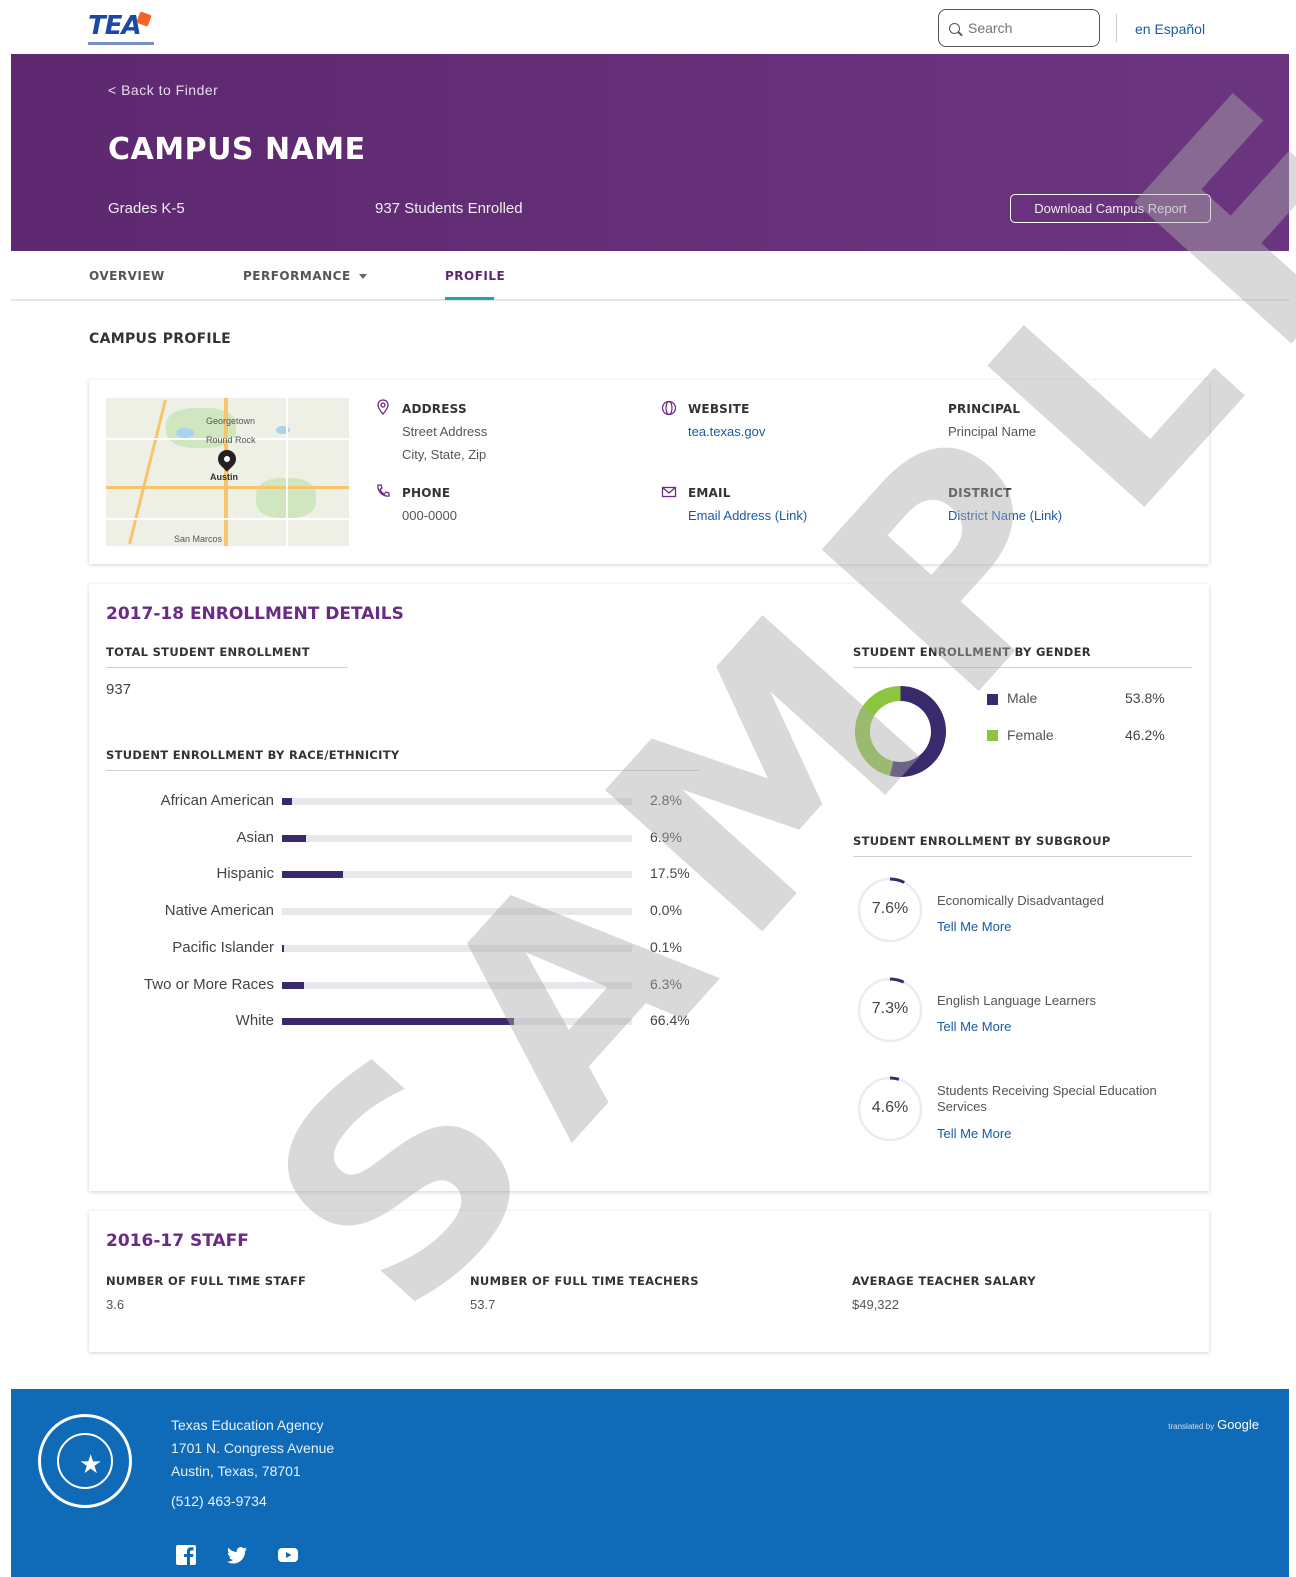  What do you see at coordinates (1017, 1000) in the screenshot?
I see `subgroup-name: English Language Learners` at bounding box center [1017, 1000].